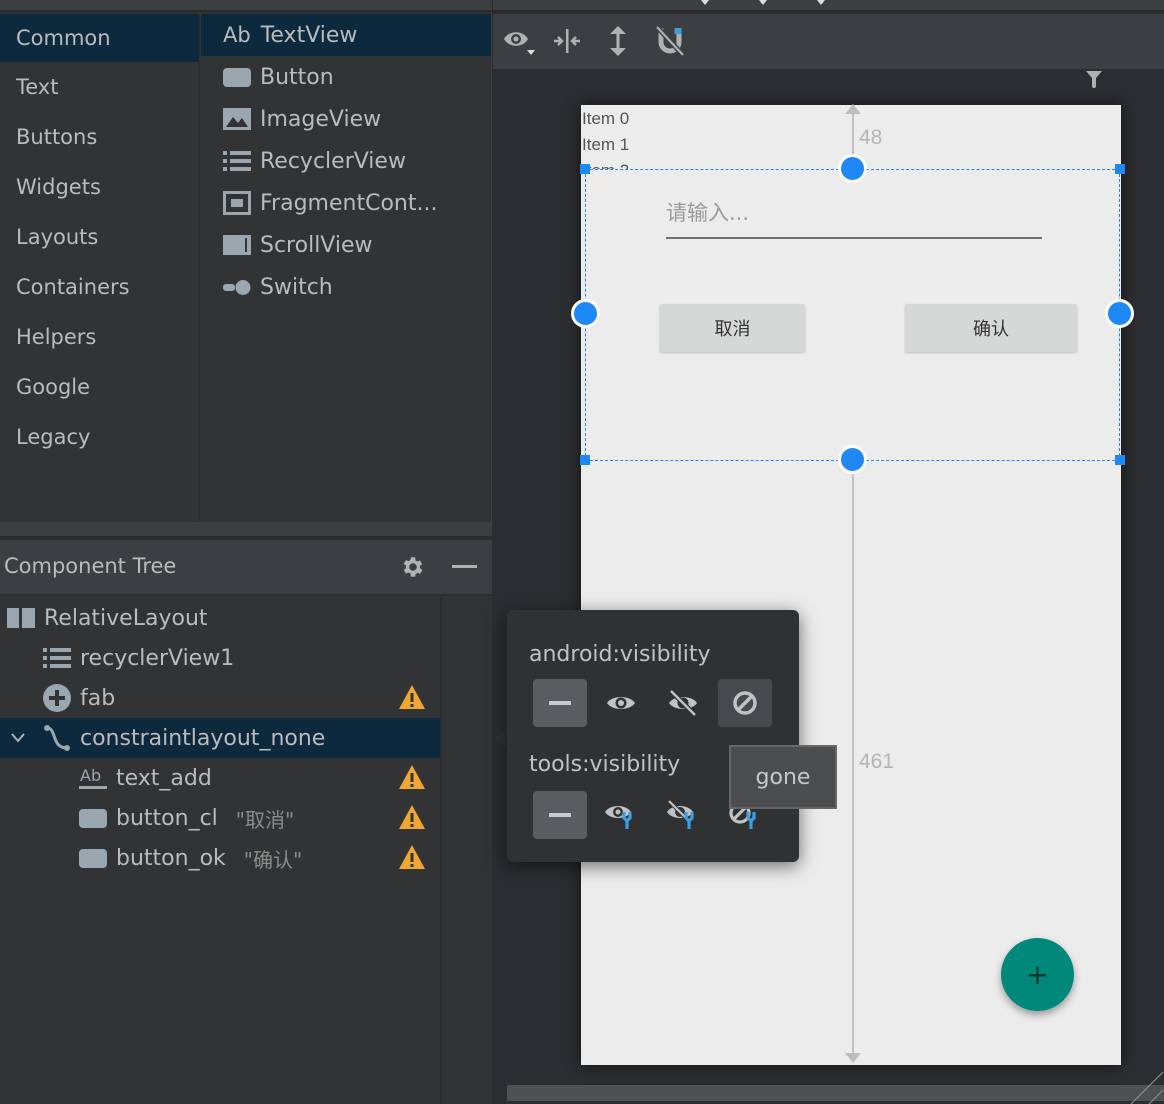 The width and height of the screenshot is (1164, 1104). I want to click on widget-scrollview: ScrollView, so click(346, 245).